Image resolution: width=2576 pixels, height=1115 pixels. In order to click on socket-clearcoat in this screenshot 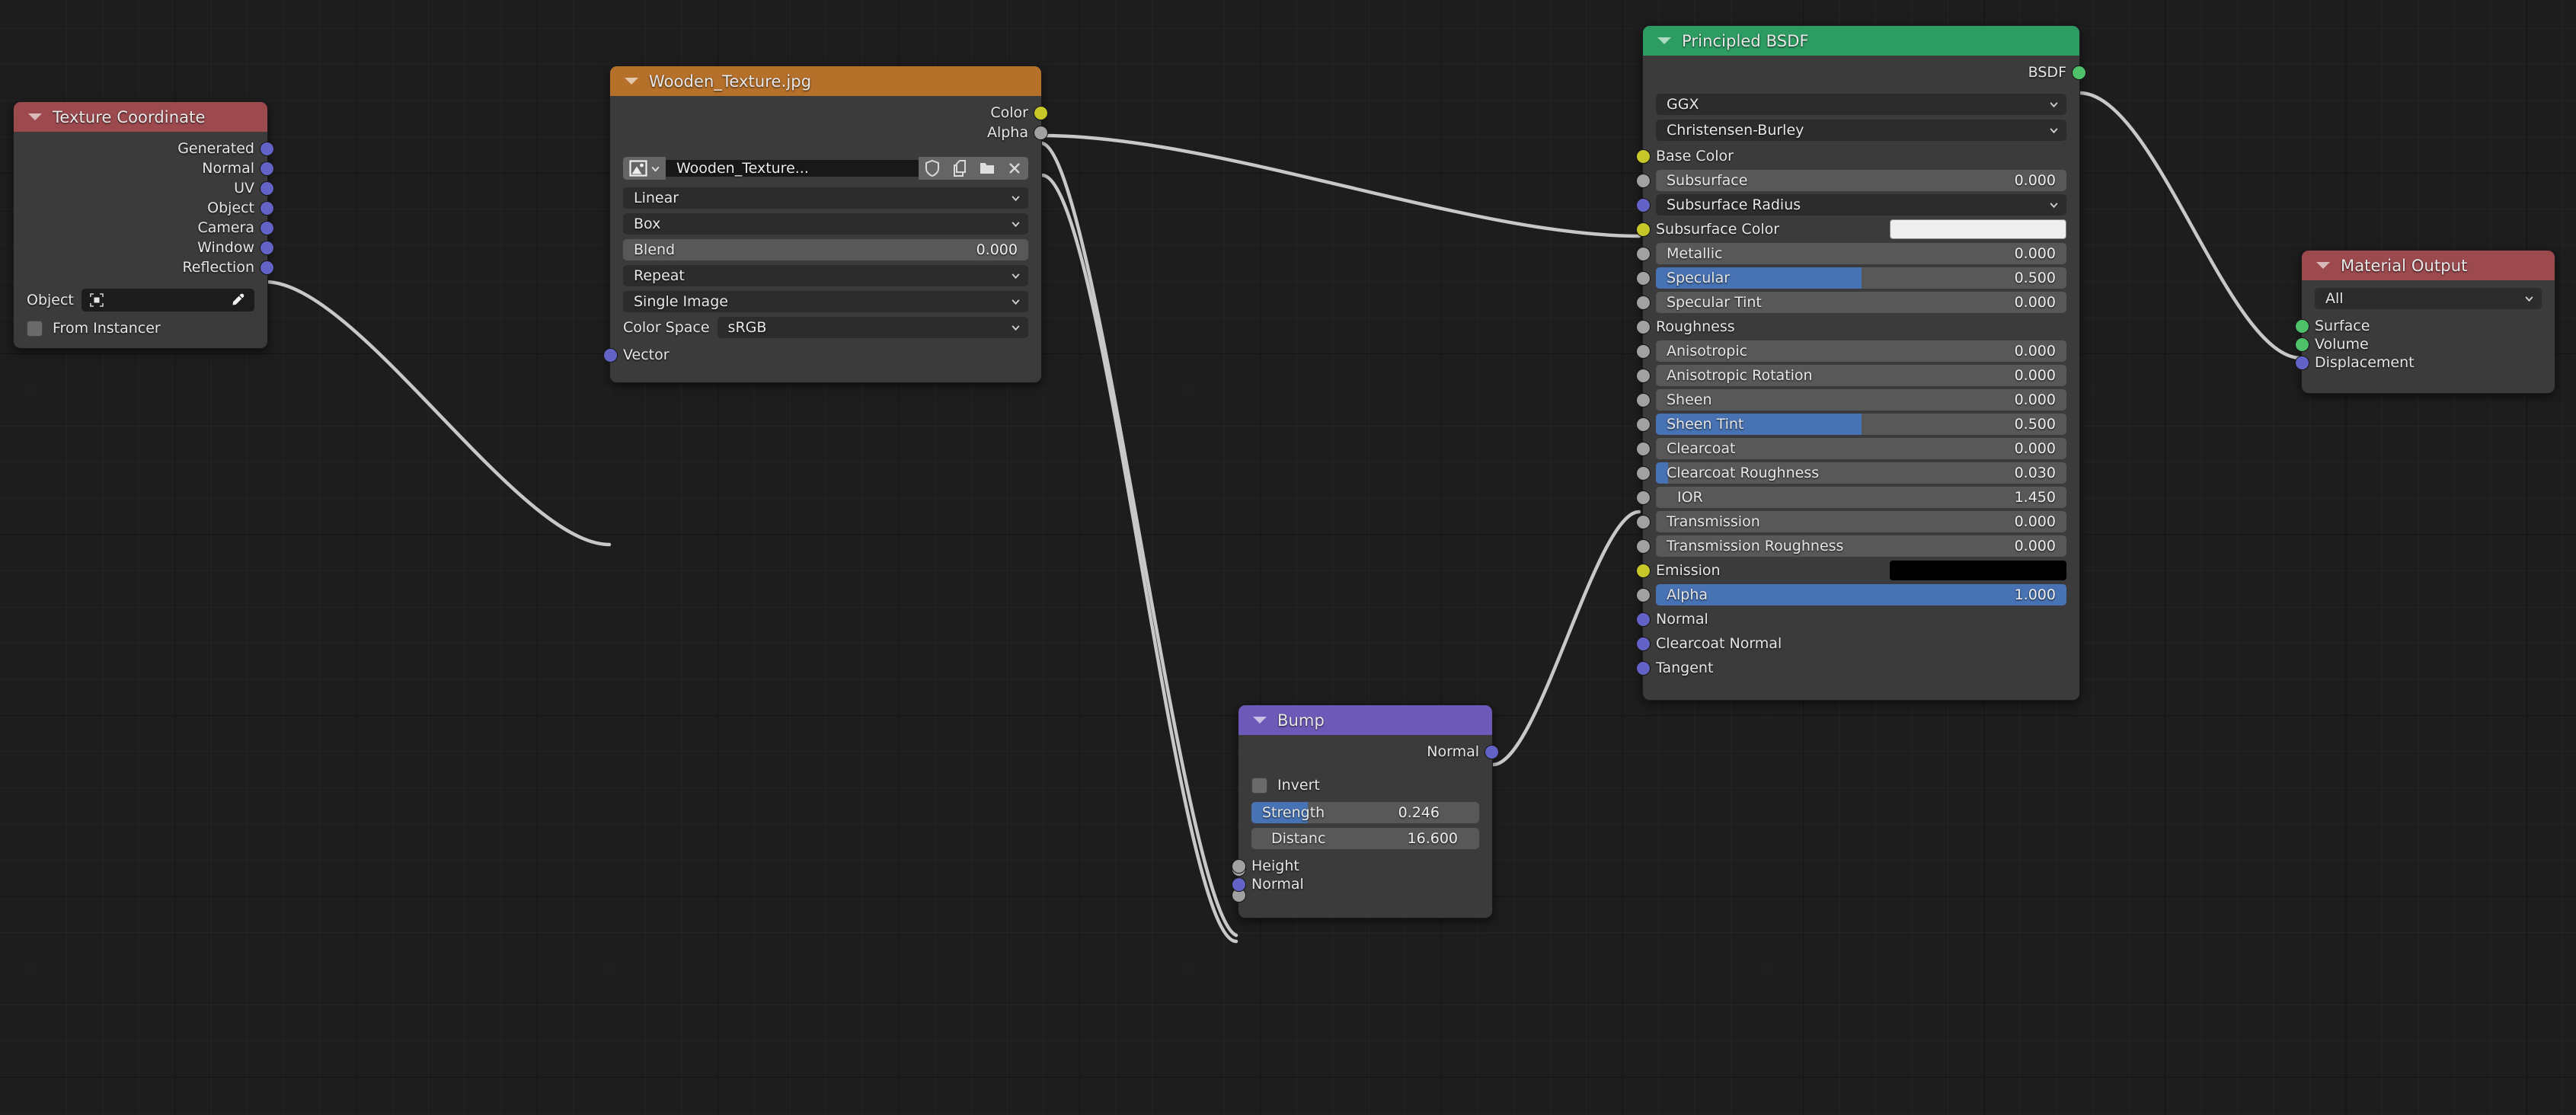, I will do `click(1644, 449)`.